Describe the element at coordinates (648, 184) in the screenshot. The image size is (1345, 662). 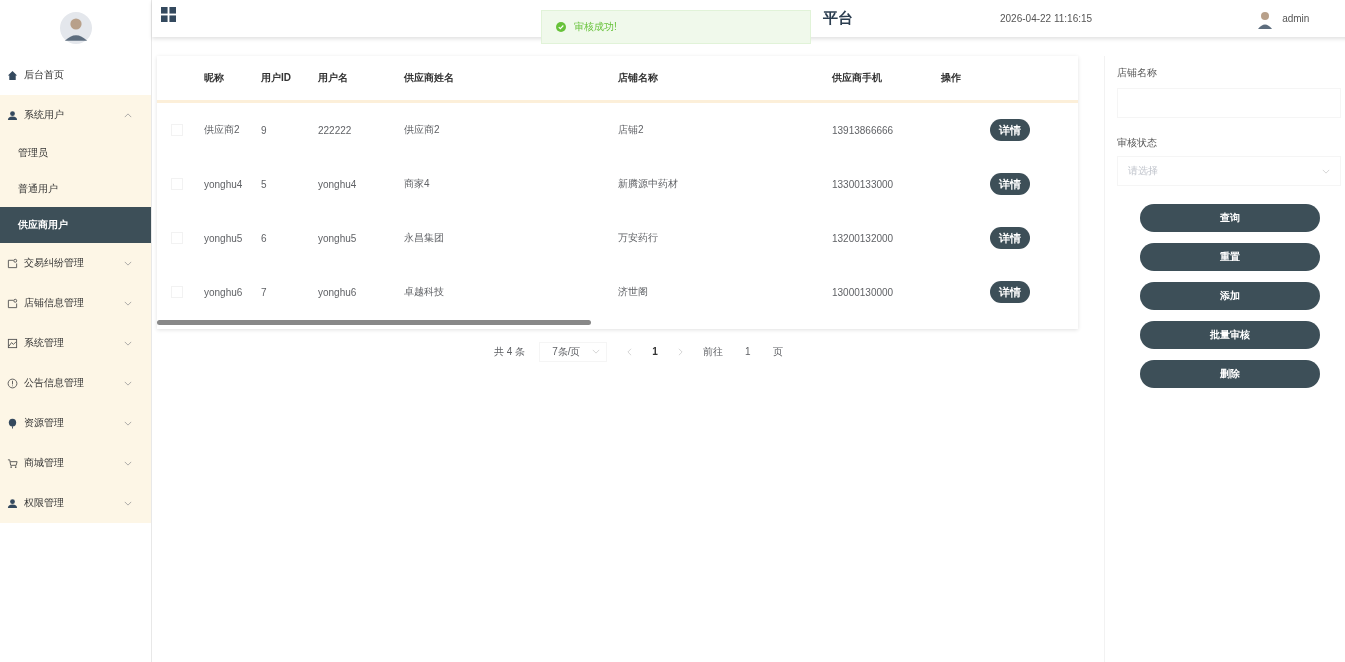
I see `table-cell-text: 新腾源中药材` at that location.